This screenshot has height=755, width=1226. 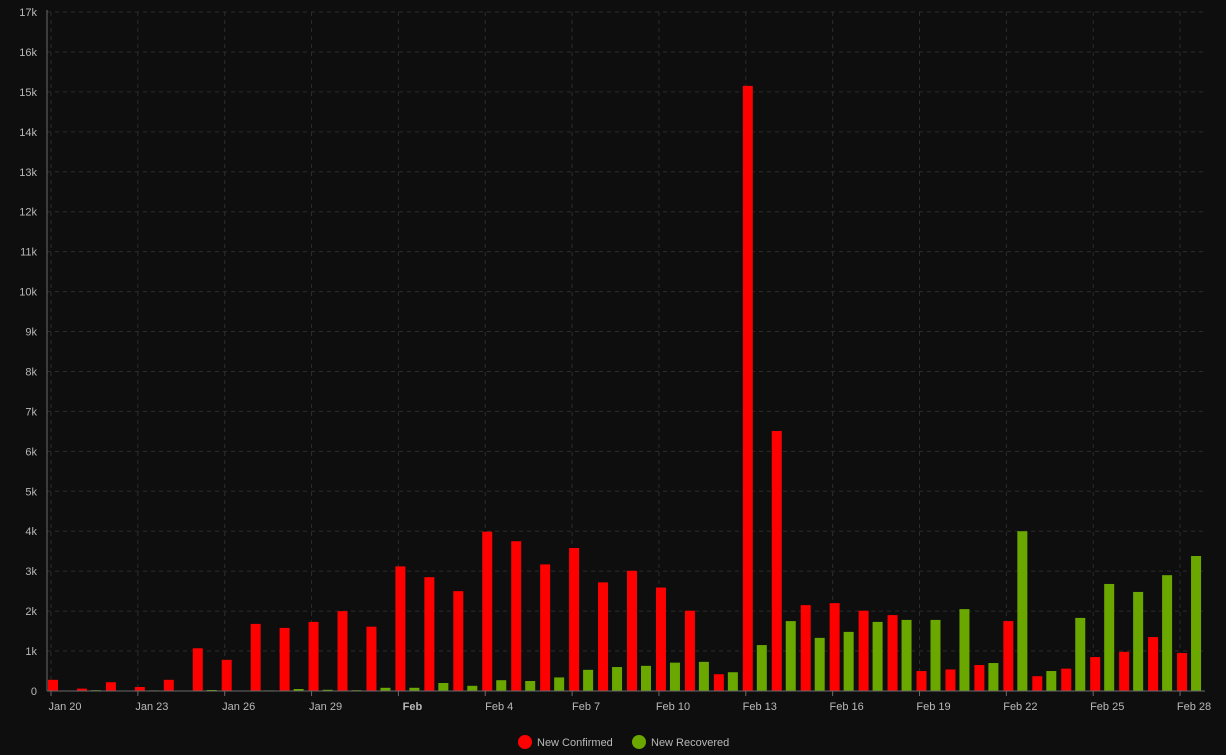 I want to click on y-tick-label: 16k, so click(x=28, y=53).